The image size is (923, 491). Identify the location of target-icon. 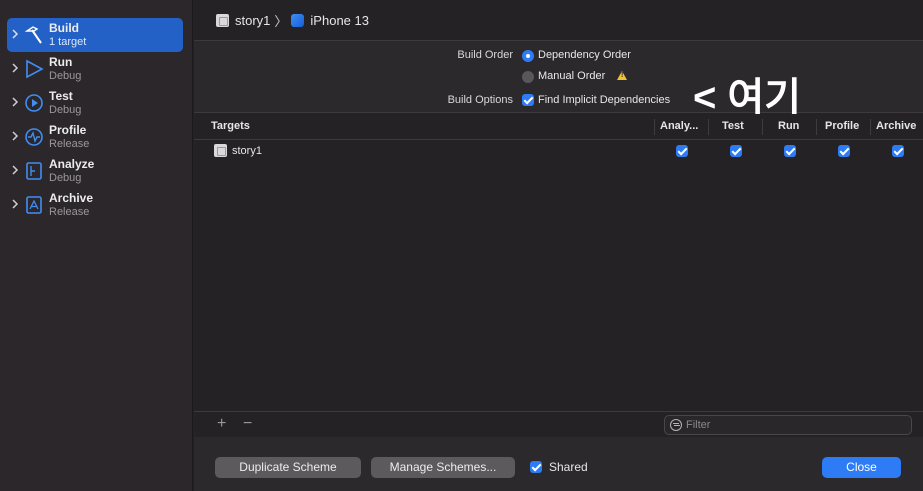
(220, 150).